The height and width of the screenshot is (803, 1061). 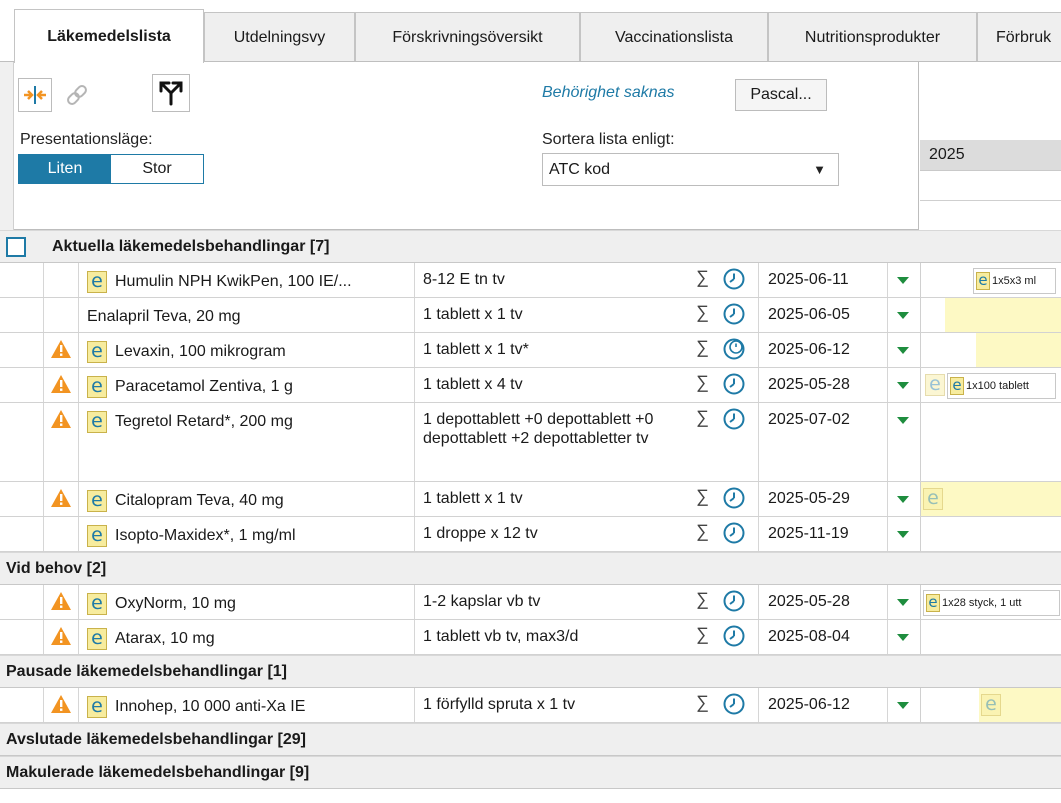 I want to click on medication-name-cell: e OxyNorm, 10 mg, so click(x=246, y=602).